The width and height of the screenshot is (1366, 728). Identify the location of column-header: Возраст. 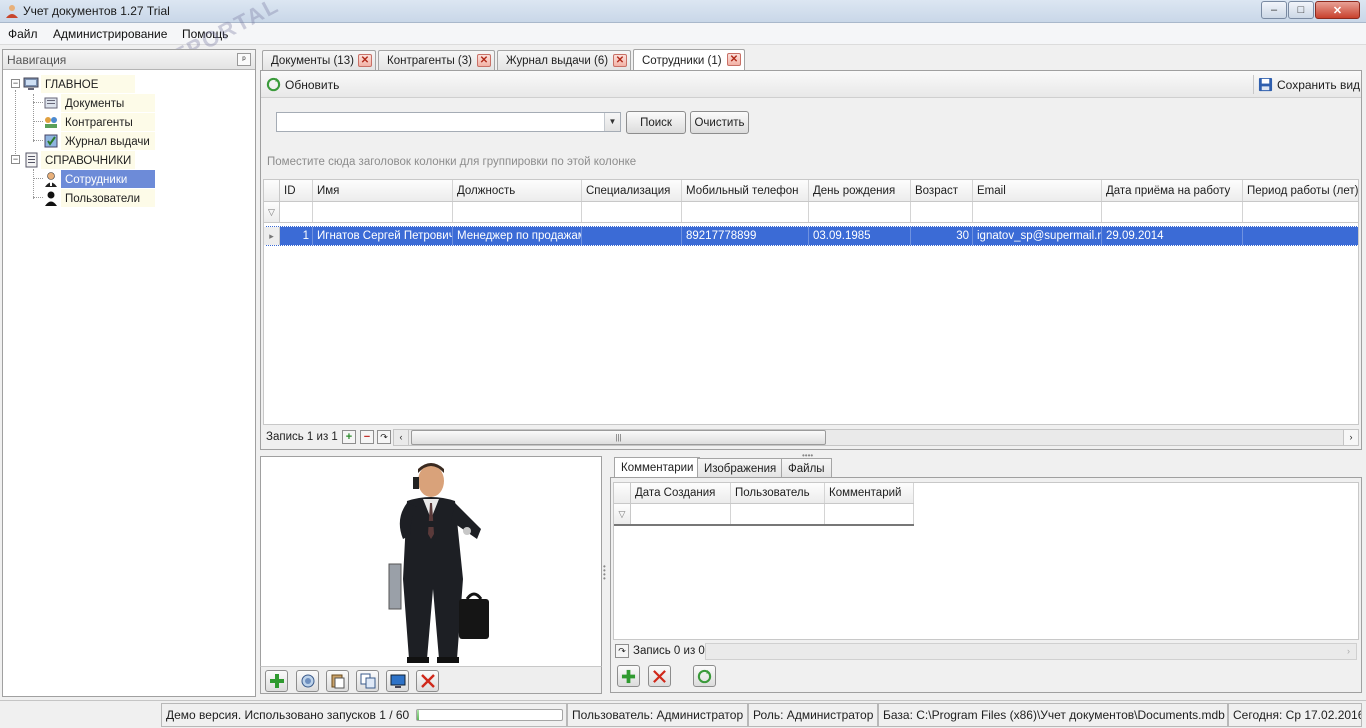
(942, 190).